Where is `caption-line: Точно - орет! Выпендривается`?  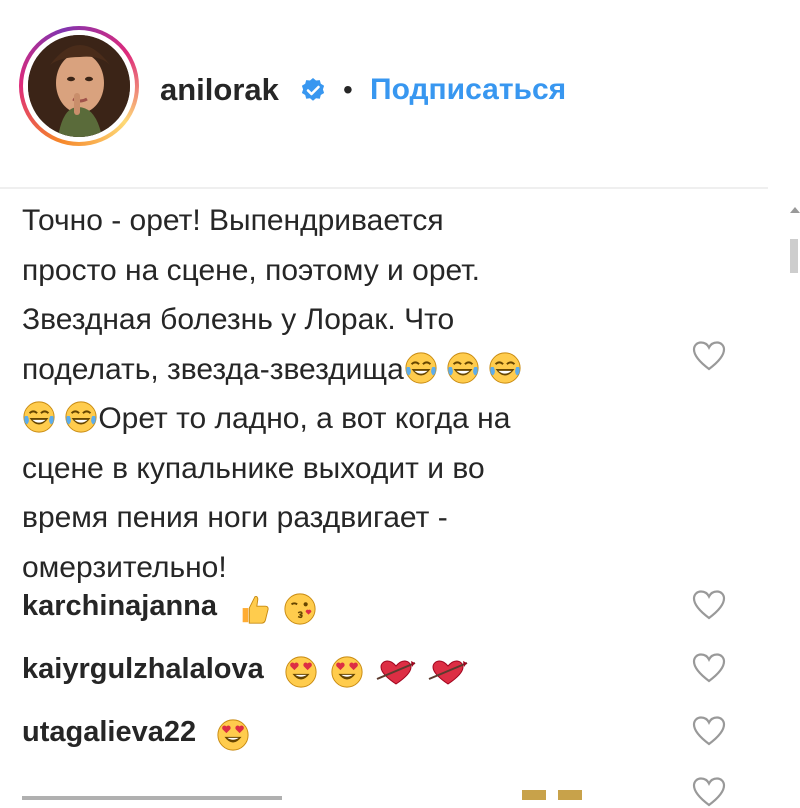 caption-line: Точно - орет! Выпендривается is located at coordinates (233, 220).